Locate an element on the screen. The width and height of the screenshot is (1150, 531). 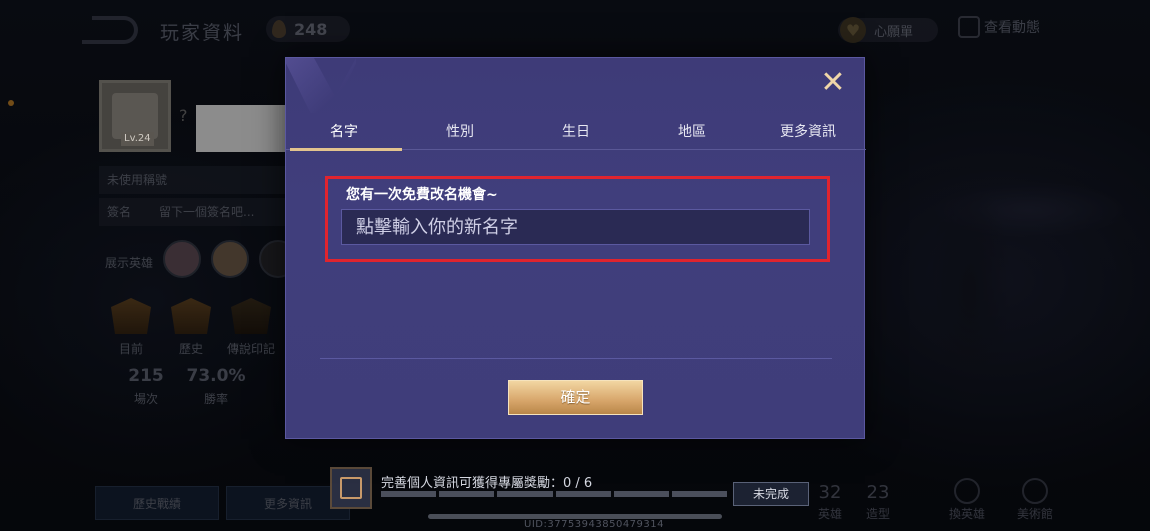
incomplete-button: 未完成 is located at coordinates (771, 494).